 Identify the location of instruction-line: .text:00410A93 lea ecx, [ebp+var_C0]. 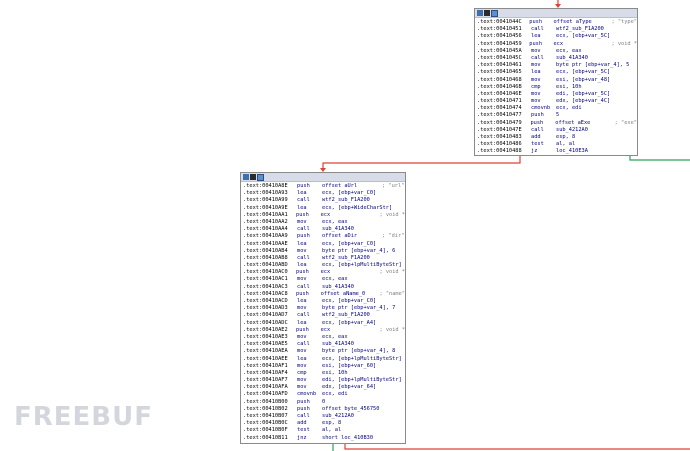
(324, 193).